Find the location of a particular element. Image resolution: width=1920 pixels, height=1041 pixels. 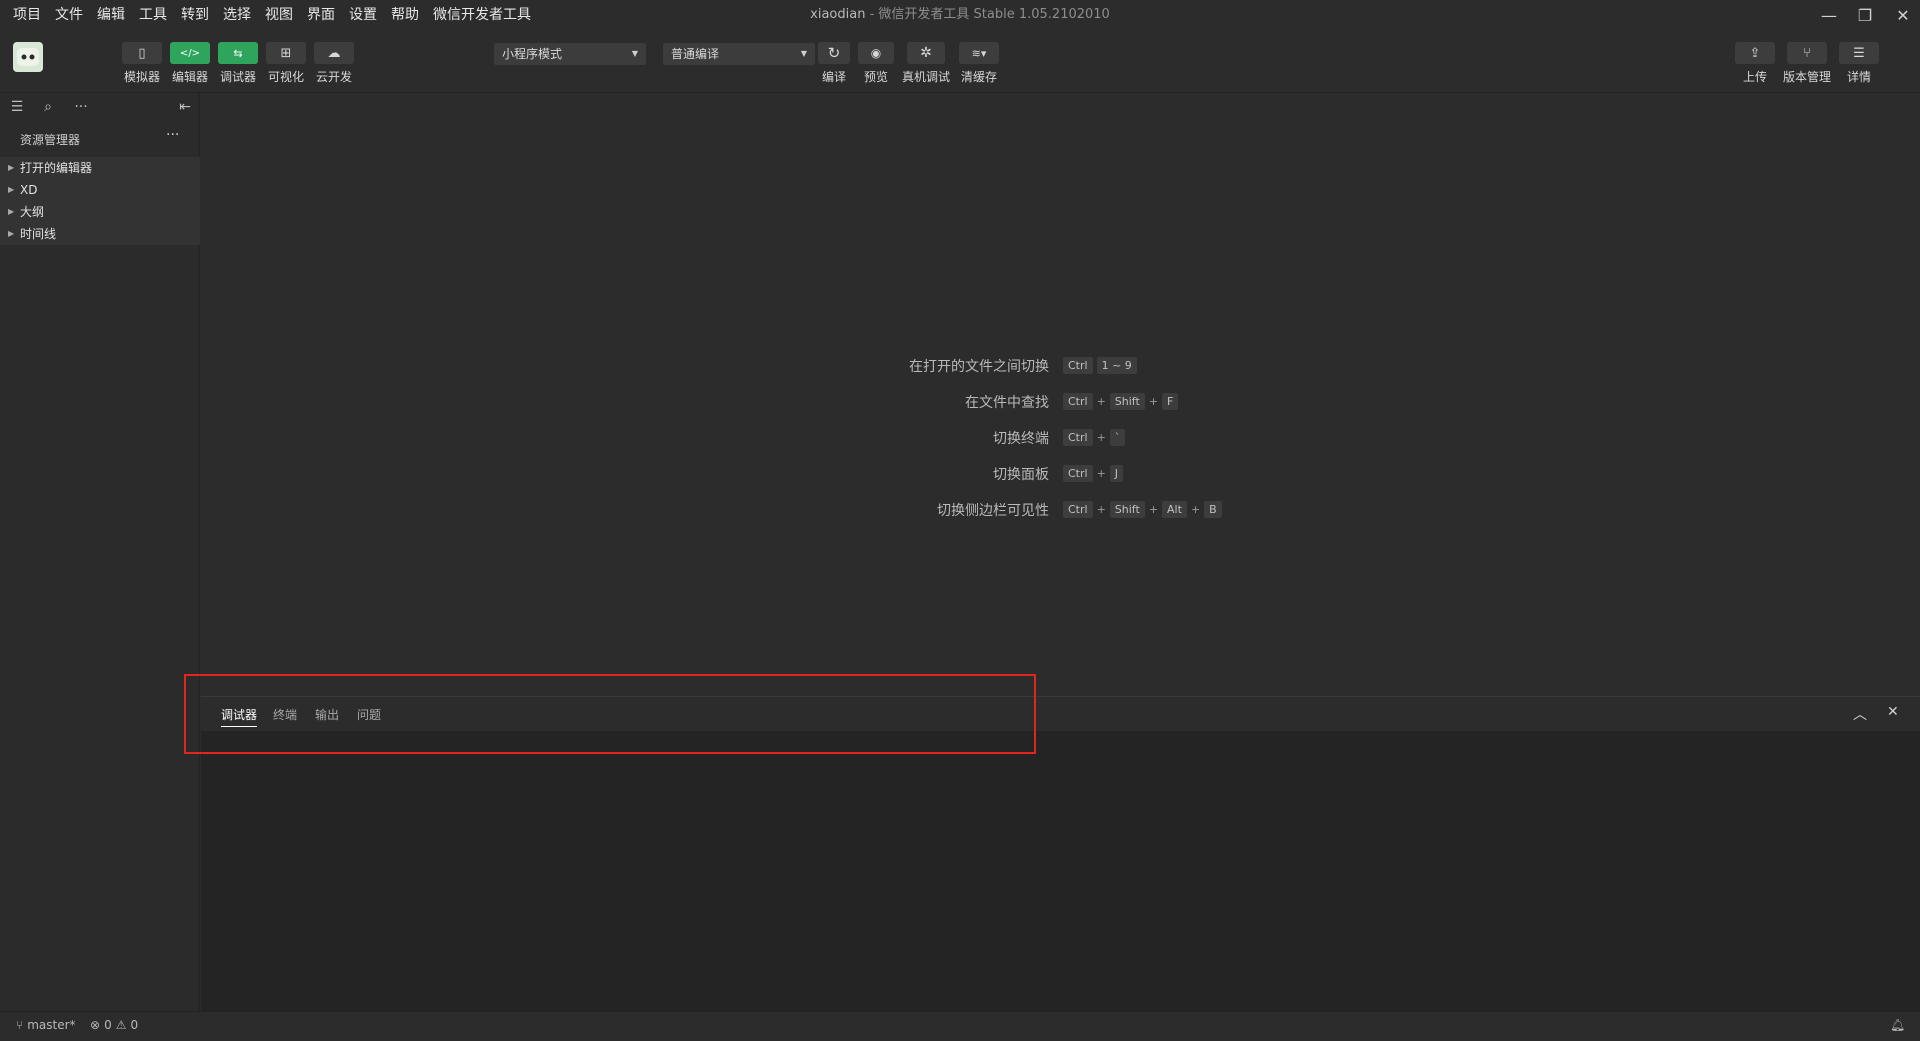

search-icon: ⌕ is located at coordinates (48, 107).